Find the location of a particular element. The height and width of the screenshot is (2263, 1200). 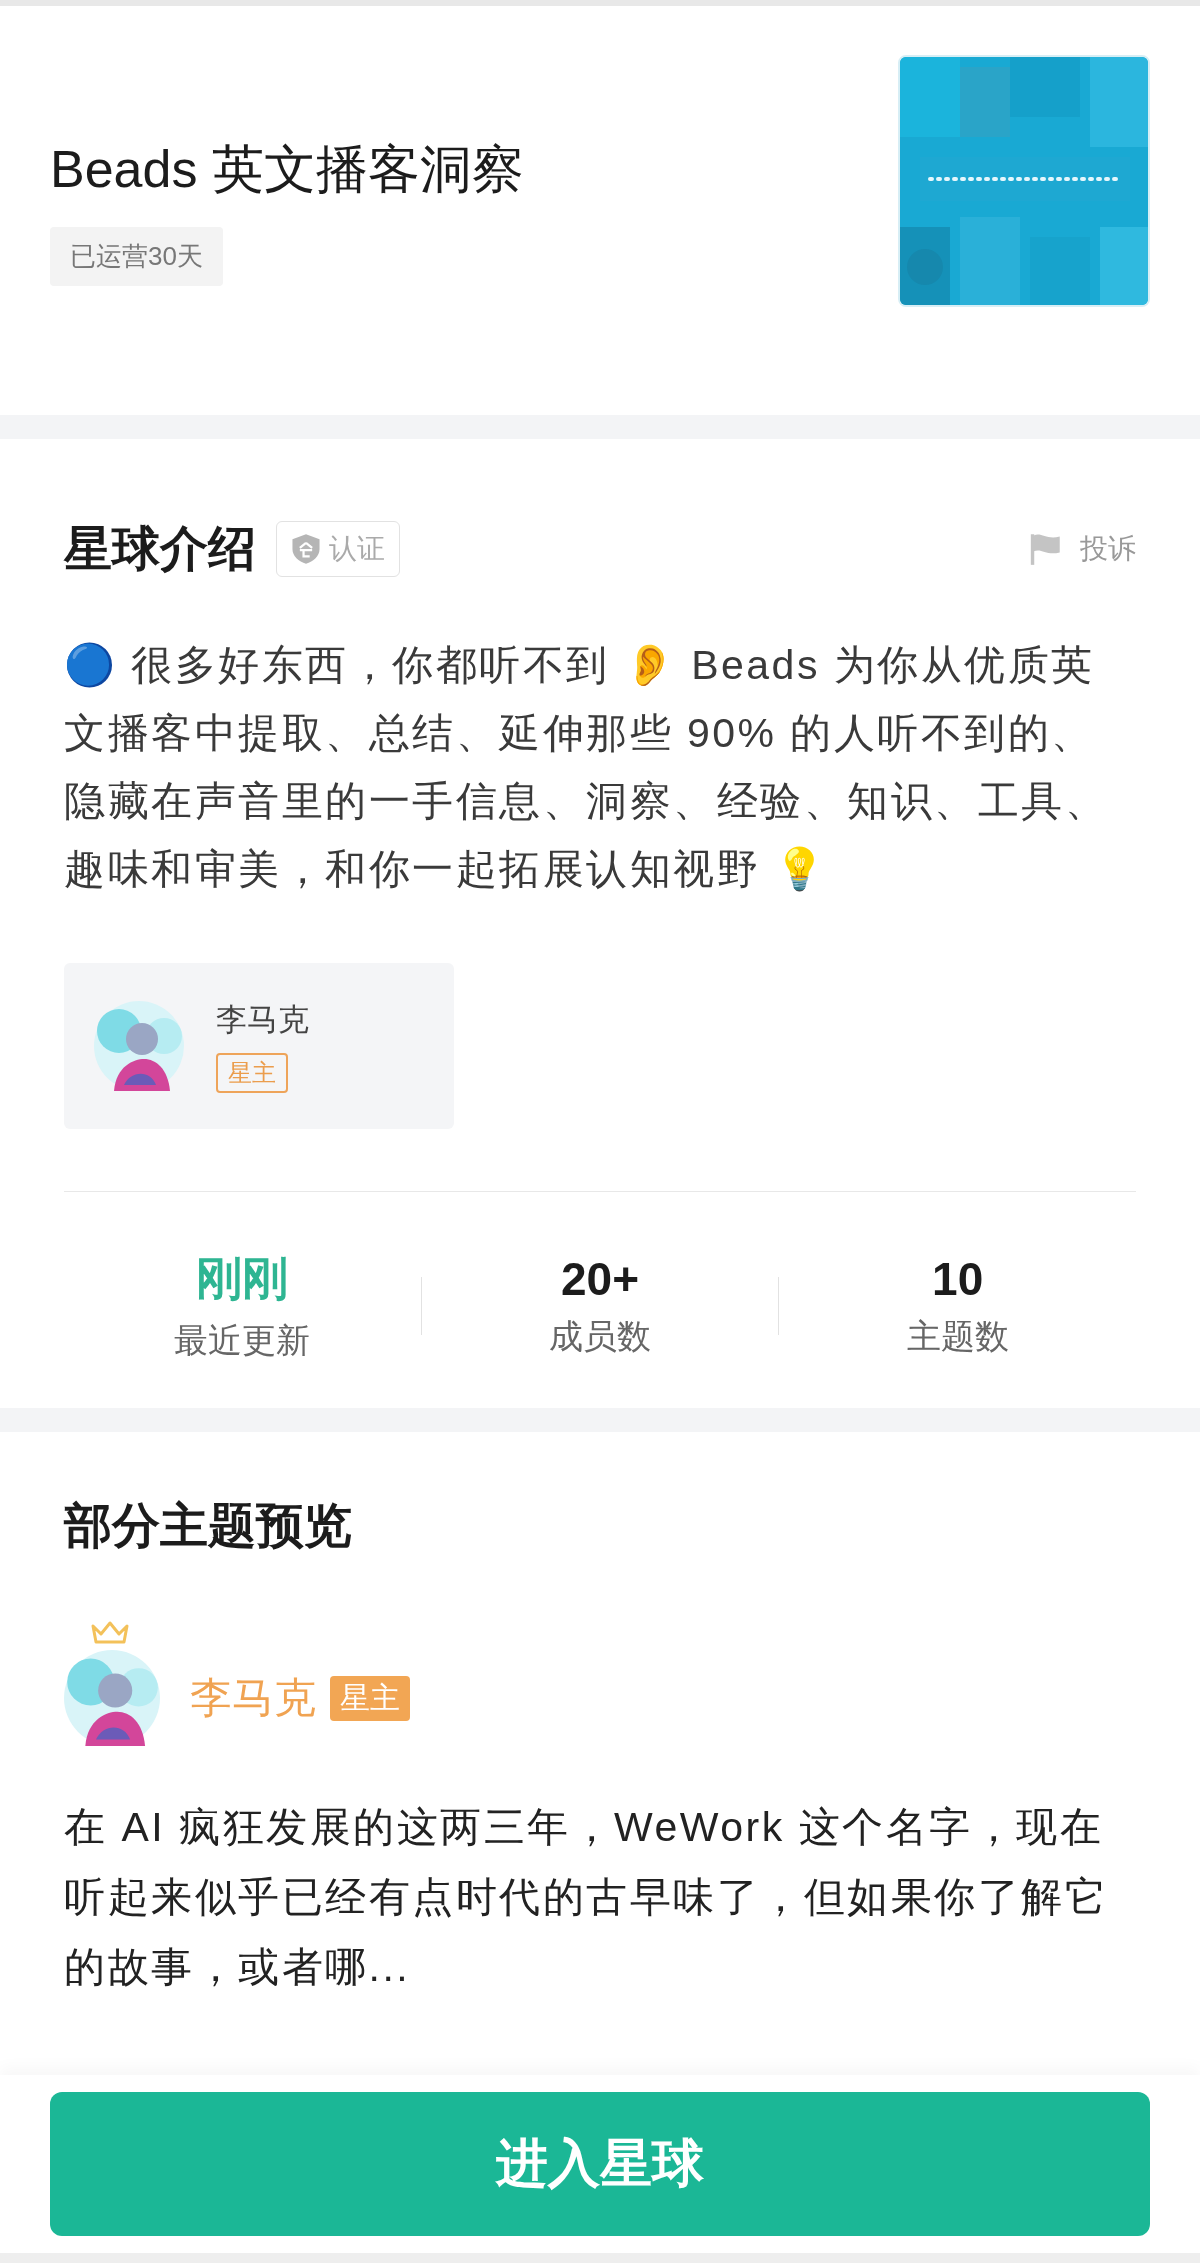

stat-value: 20+ is located at coordinates (600, 1279).